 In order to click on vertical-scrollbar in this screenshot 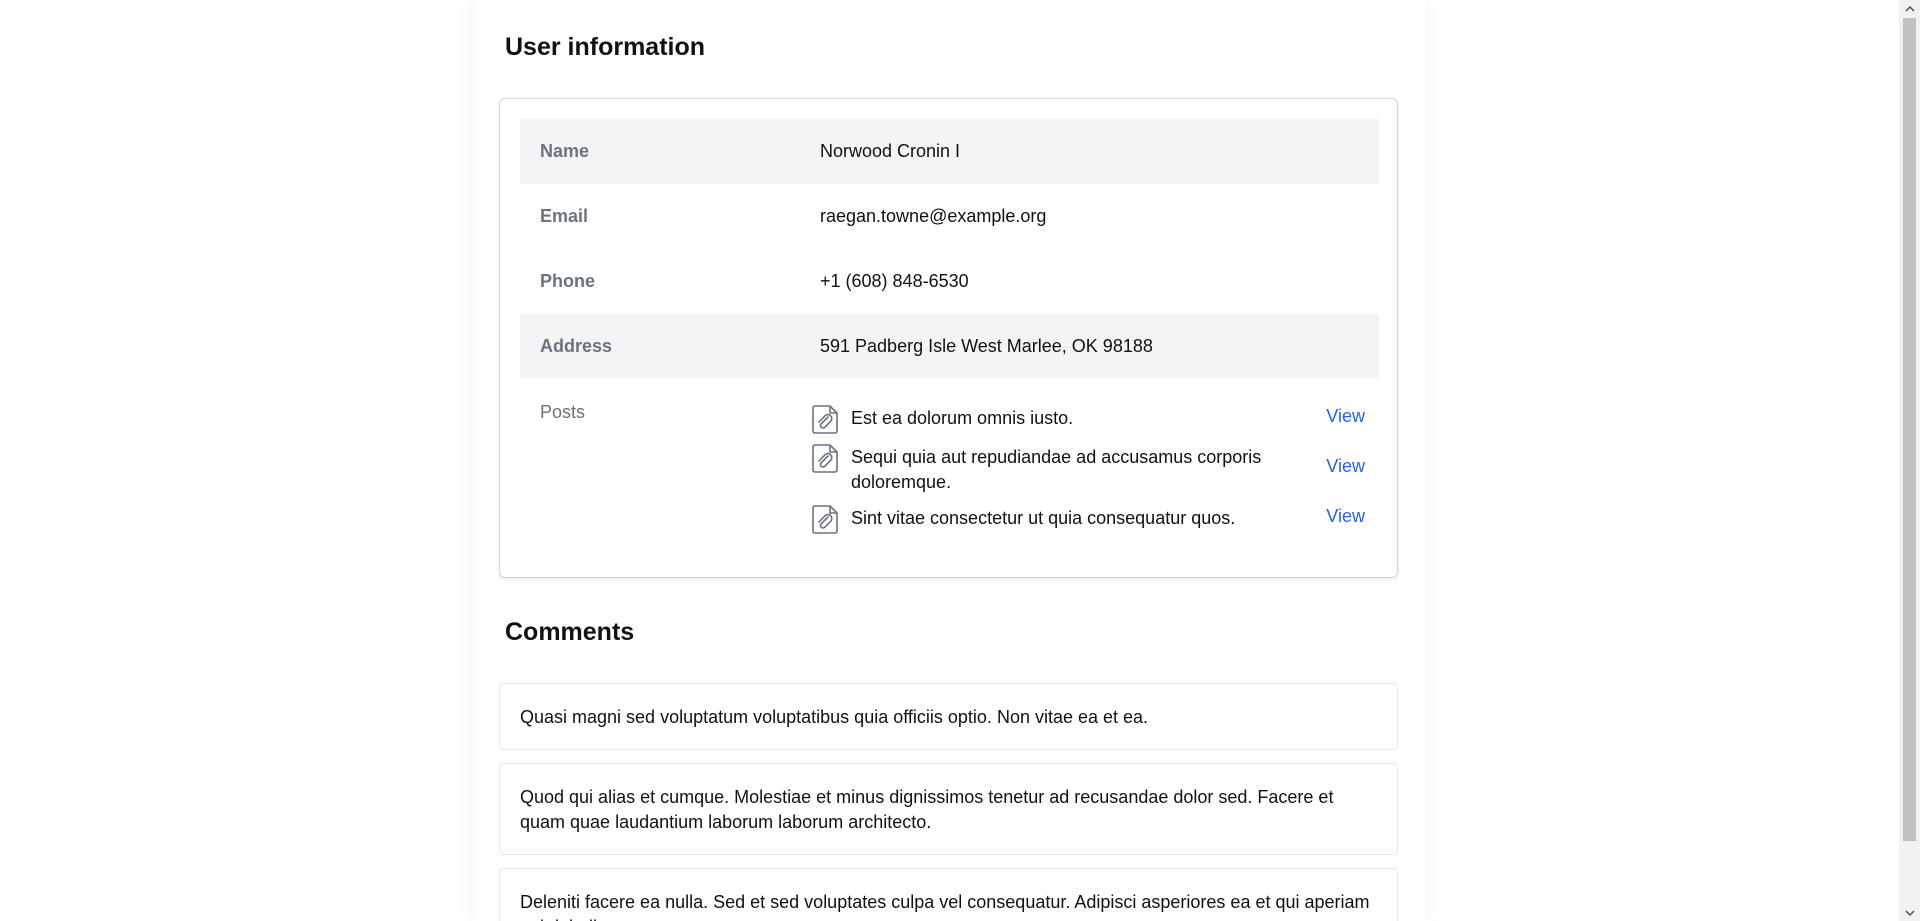, I will do `click(1909, 460)`.